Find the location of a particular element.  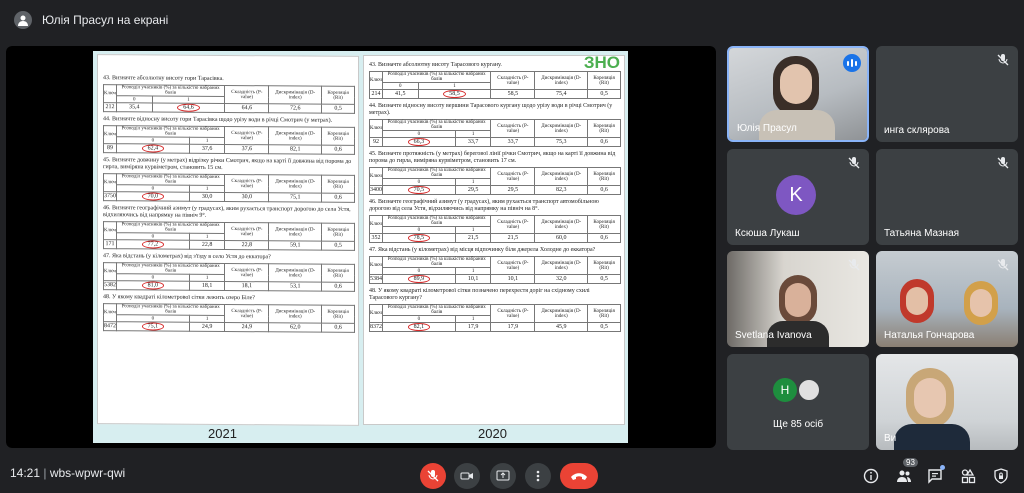

info-icon is located at coordinates (871, 476).